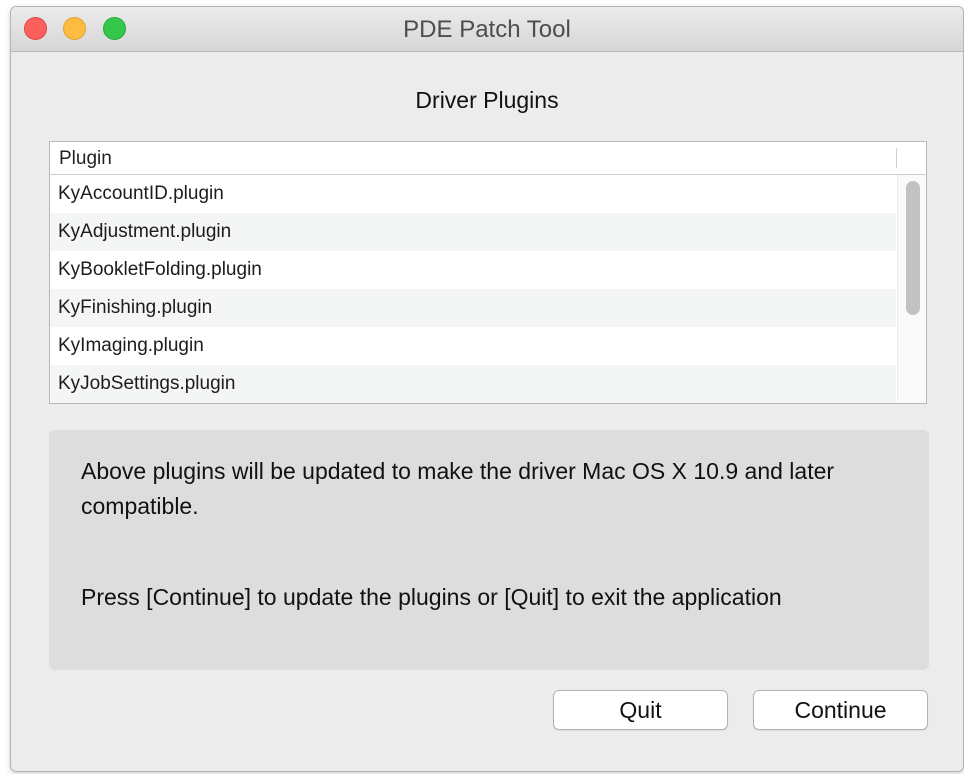 The image size is (964, 774). I want to click on table-row: KyFinishing.plugin, so click(473, 308).